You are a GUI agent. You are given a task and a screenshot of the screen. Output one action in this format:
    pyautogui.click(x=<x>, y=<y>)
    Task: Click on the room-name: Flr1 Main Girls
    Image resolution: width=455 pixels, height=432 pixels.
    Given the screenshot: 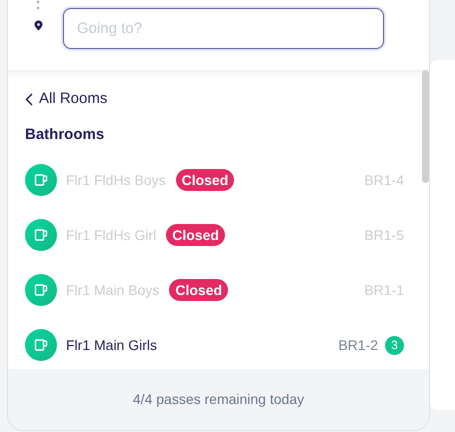 What is the action you would take?
    pyautogui.click(x=112, y=345)
    